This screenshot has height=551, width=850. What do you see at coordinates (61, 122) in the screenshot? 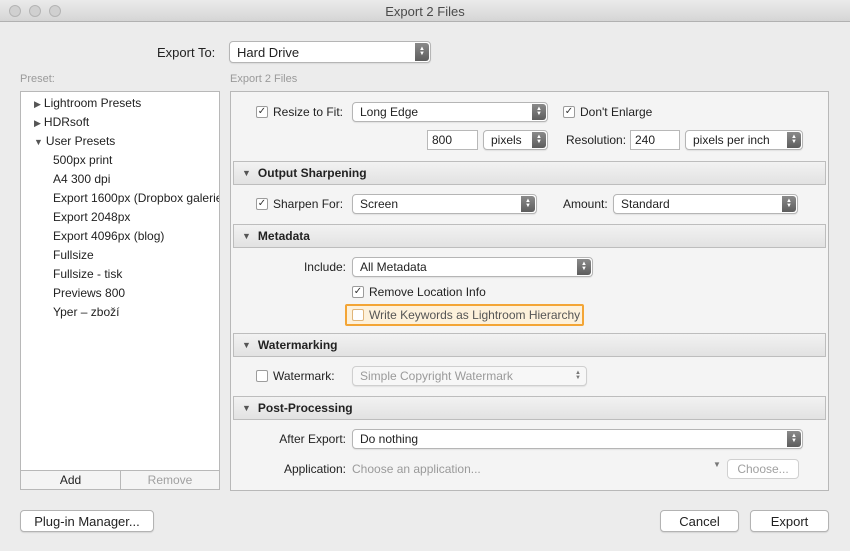
I see `preset-folder-hdrsoft: ▶ HDRsoft` at bounding box center [61, 122].